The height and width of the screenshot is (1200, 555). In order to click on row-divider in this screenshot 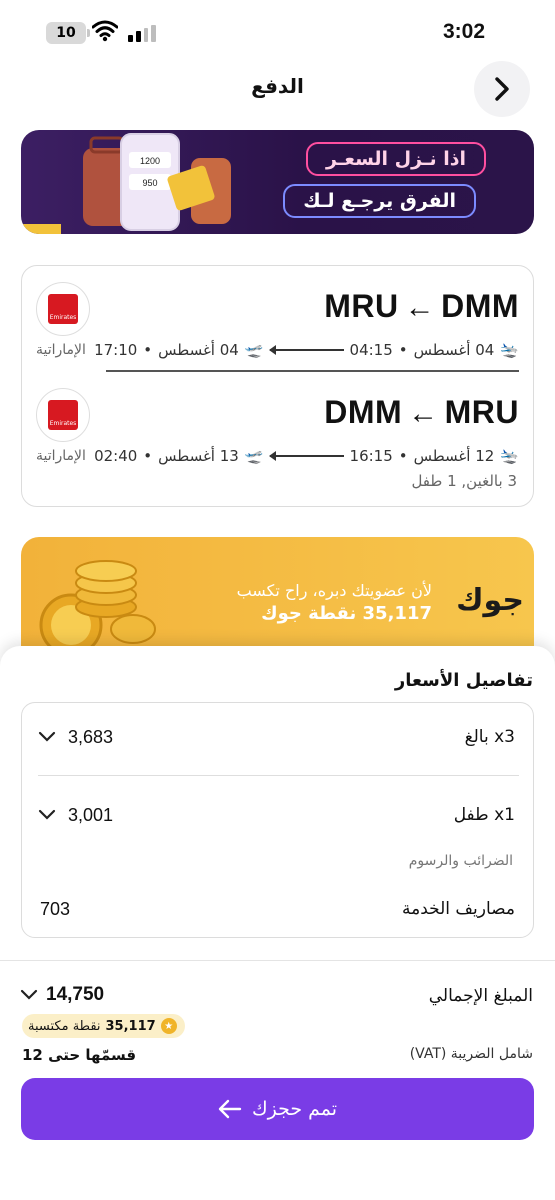, I will do `click(278, 775)`.